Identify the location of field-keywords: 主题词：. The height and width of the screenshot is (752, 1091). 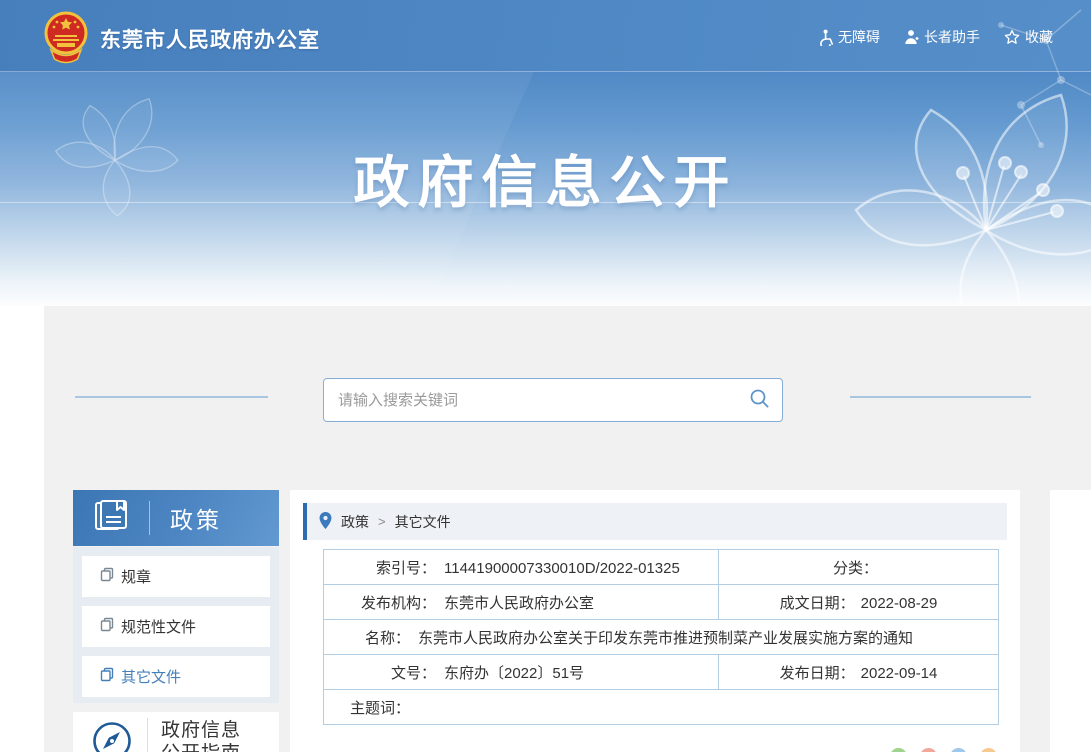
(661, 707).